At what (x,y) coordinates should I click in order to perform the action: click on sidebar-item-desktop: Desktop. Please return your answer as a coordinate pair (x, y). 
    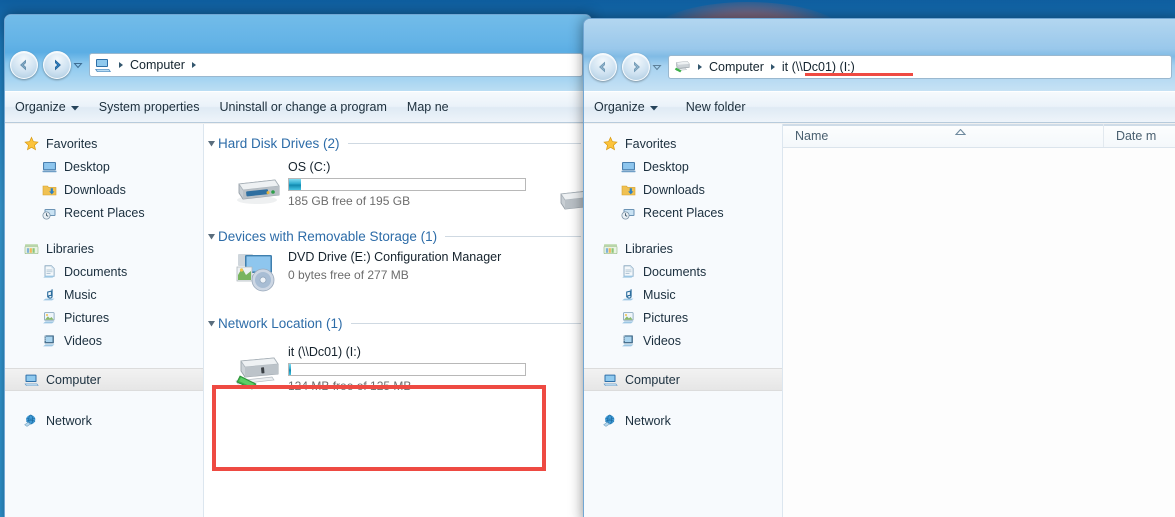
    Looking at the image, I should click on (104, 166).